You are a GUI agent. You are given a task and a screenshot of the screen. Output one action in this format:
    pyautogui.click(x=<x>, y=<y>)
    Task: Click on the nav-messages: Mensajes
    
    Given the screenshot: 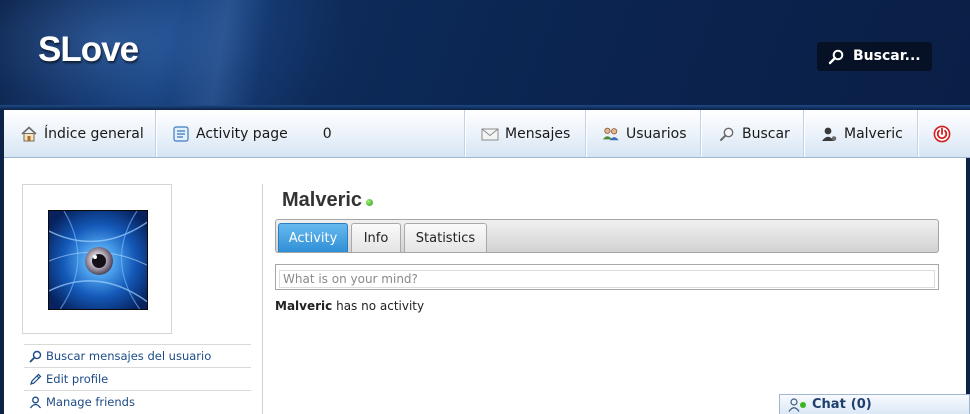 What is the action you would take?
    pyautogui.click(x=525, y=133)
    